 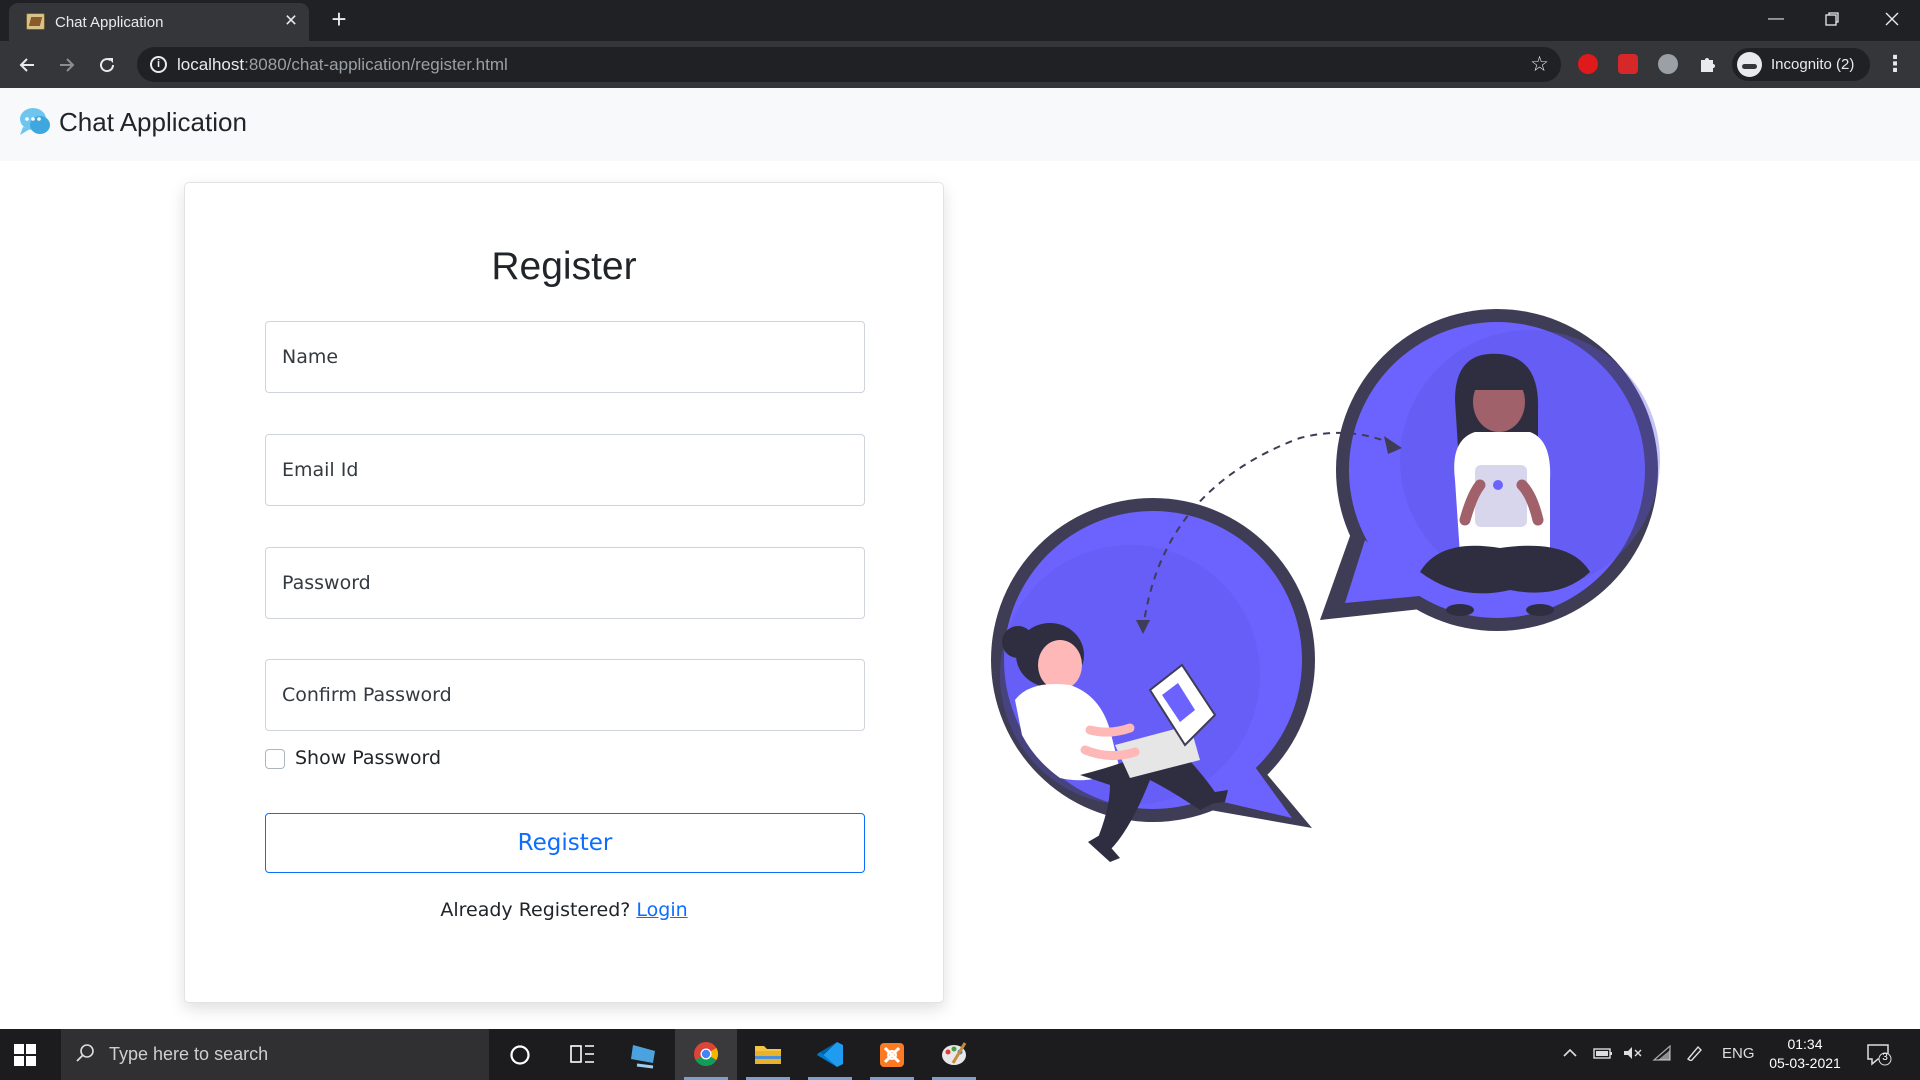 What do you see at coordinates (85, 1053) in the screenshot?
I see `search-icon` at bounding box center [85, 1053].